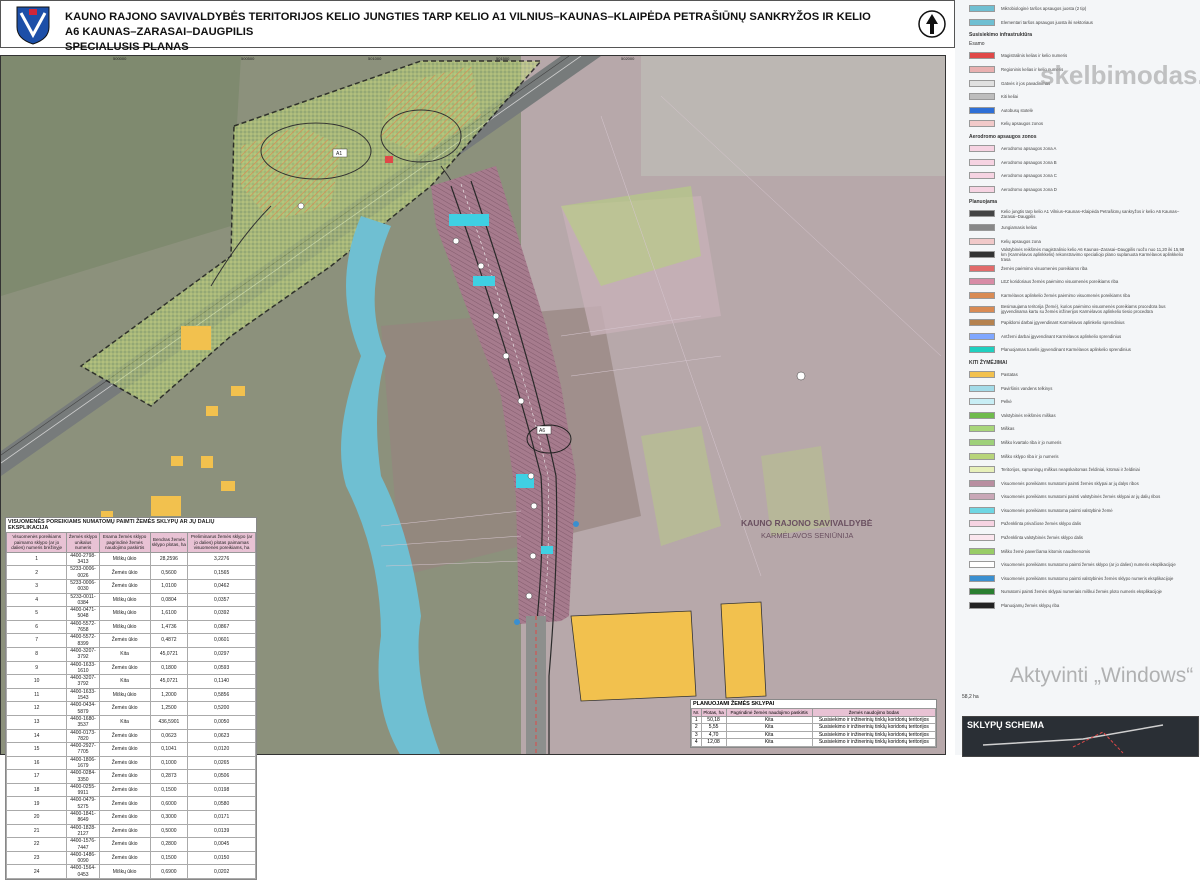 This screenshot has width=1200, height=880. Describe the element at coordinates (1077, 415) in the screenshot. I see `legend-item: Valstybinės reikšmės miškas` at that location.